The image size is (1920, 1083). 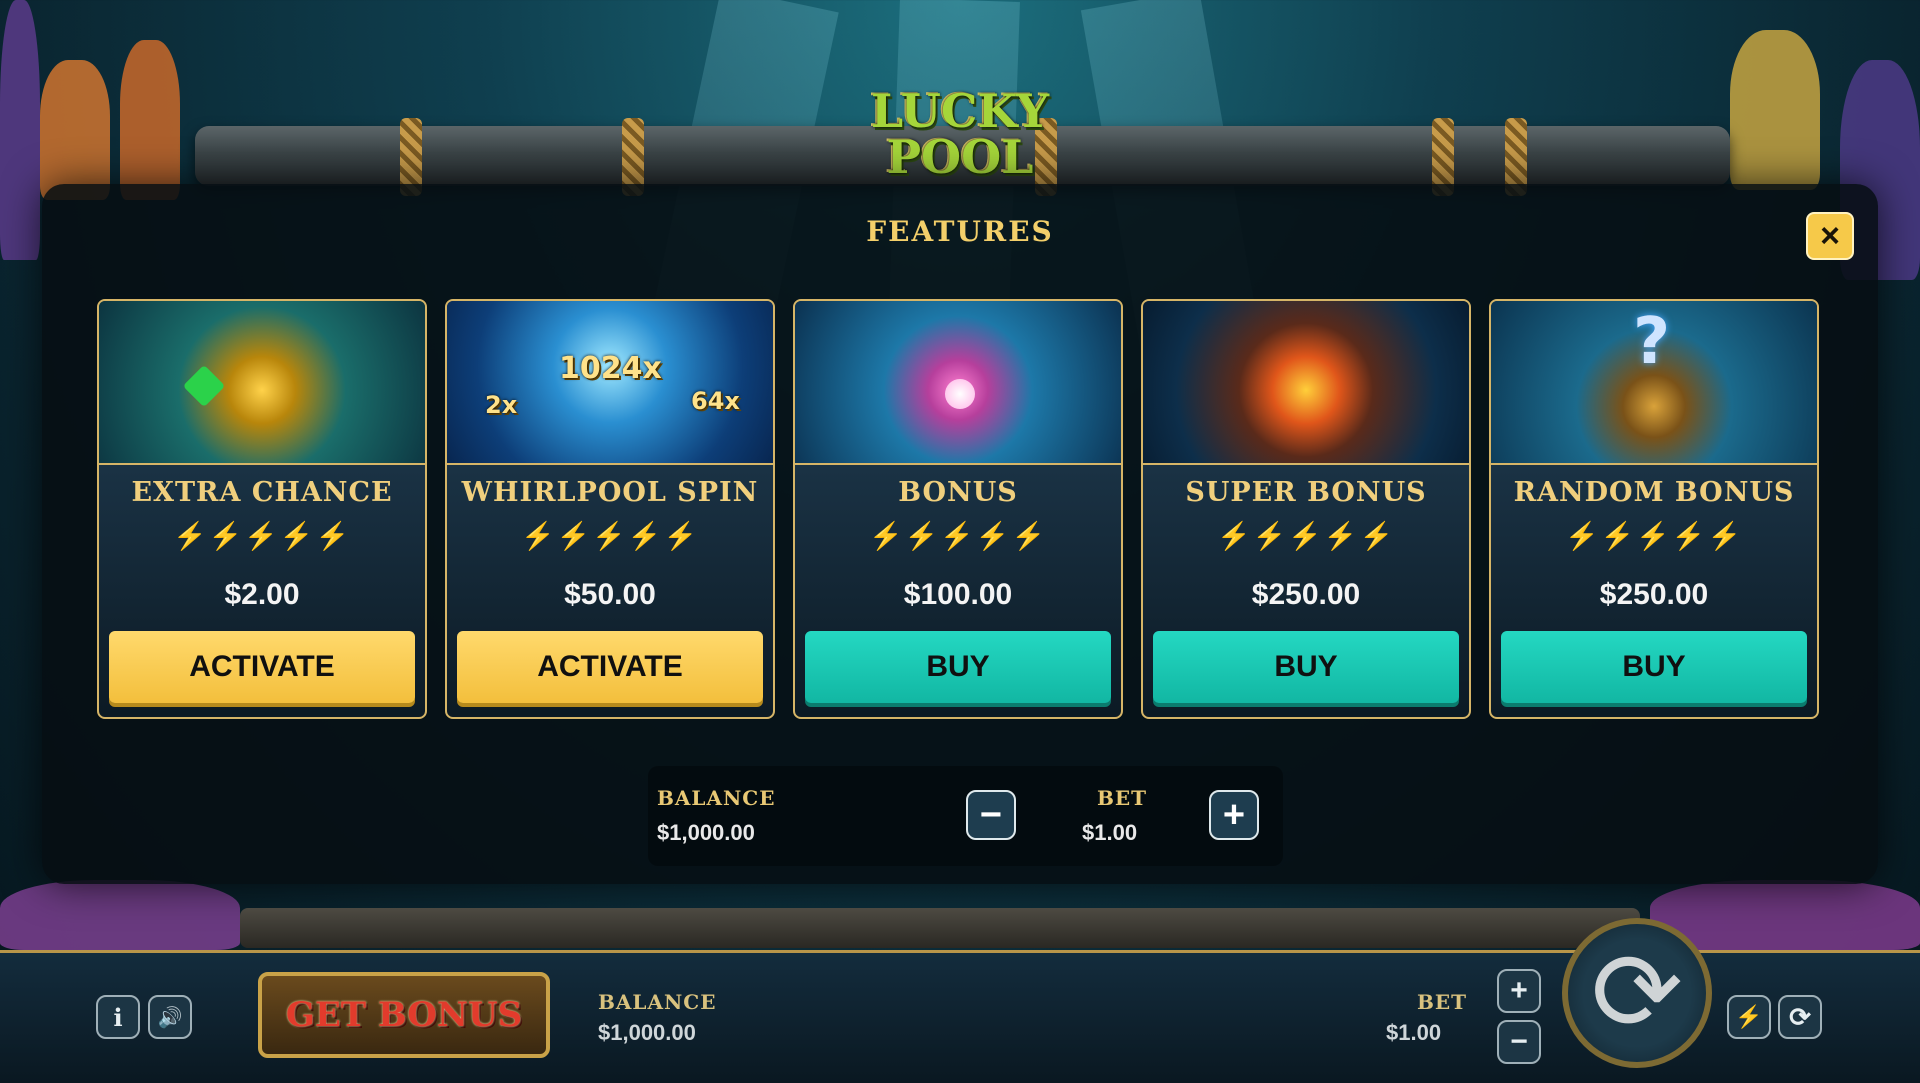 I want to click on pearl-shell-icon, so click(x=958, y=383).